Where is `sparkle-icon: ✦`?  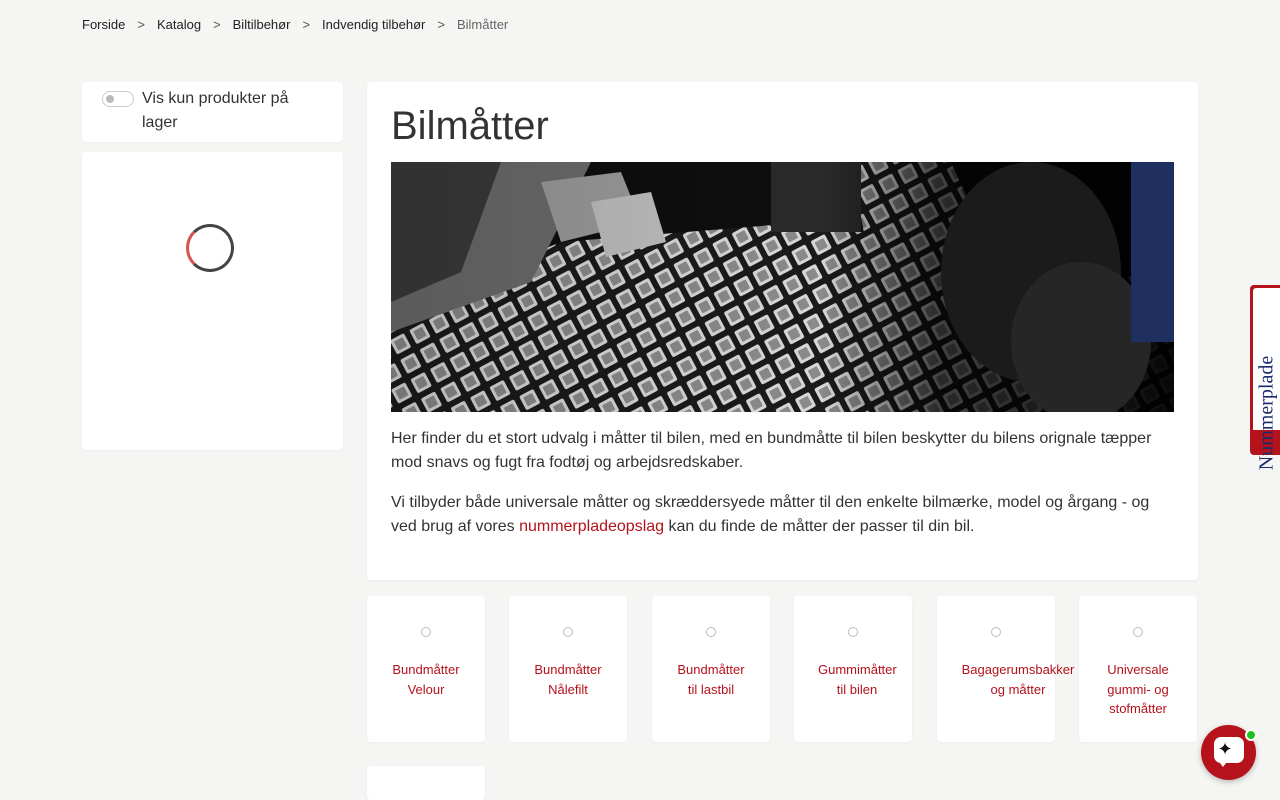
sparkle-icon: ✦ is located at coordinates (1225, 749).